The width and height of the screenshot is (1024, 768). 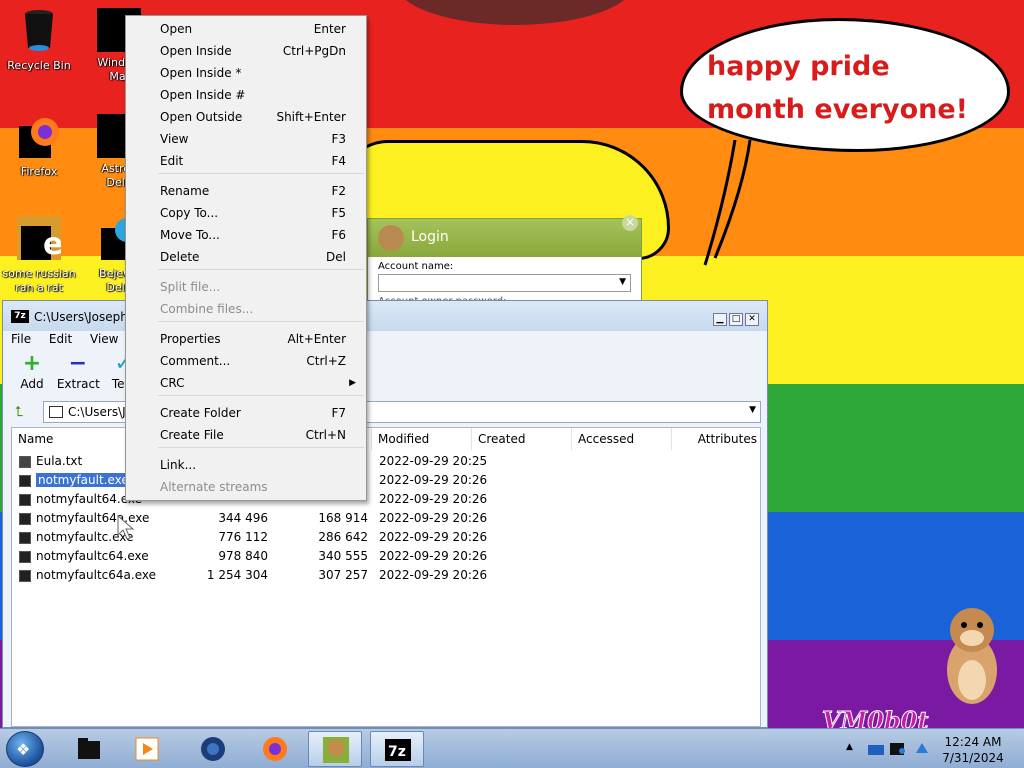 I want to click on maximize-button: □, so click(x=736, y=319).